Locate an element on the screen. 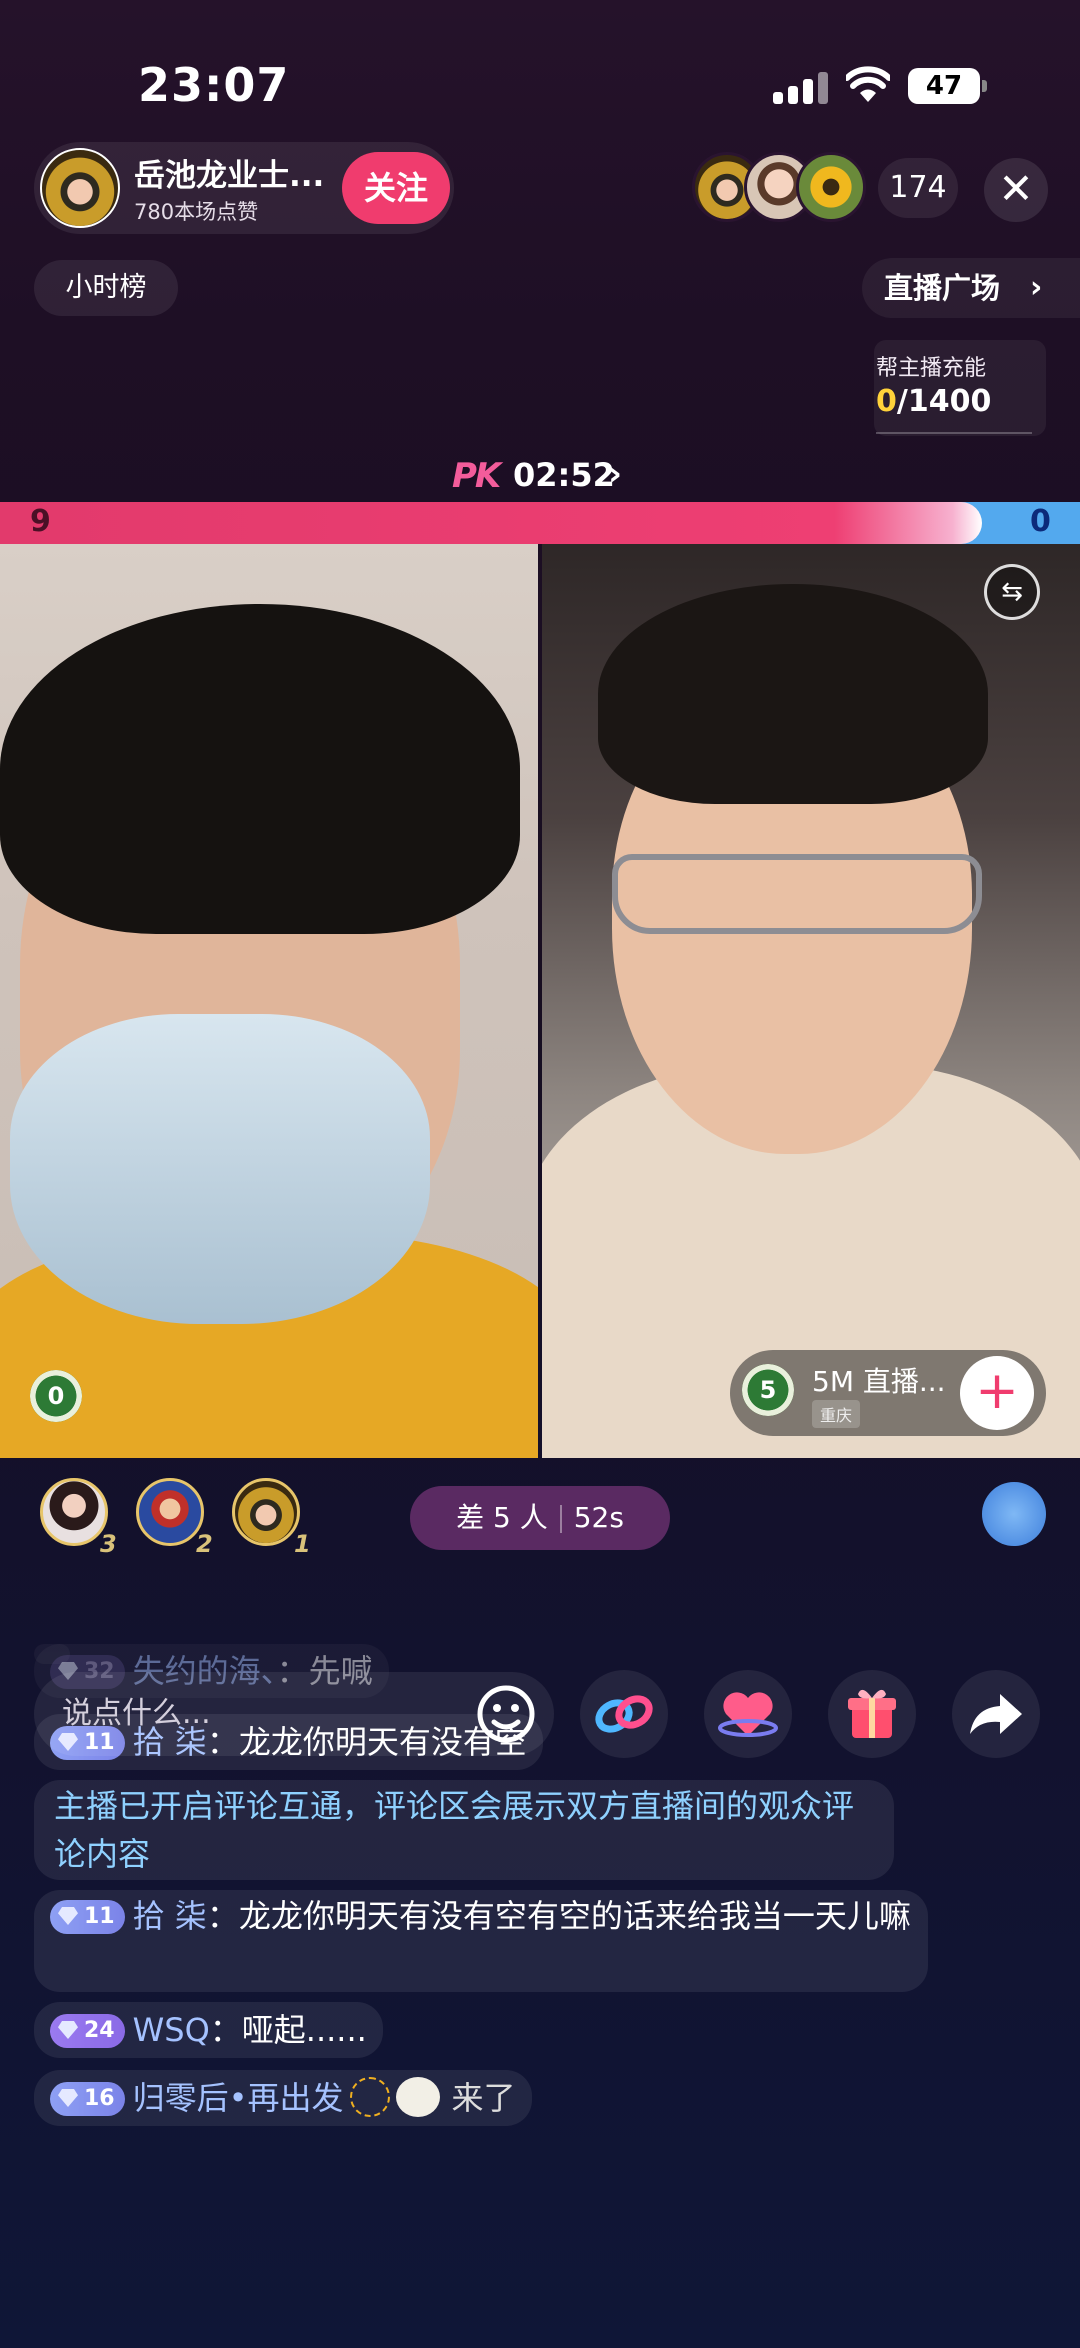 Image resolution: width=1080 pixels, height=2348 pixels. emoji-neutral-icon is located at coordinates (369, 2097).